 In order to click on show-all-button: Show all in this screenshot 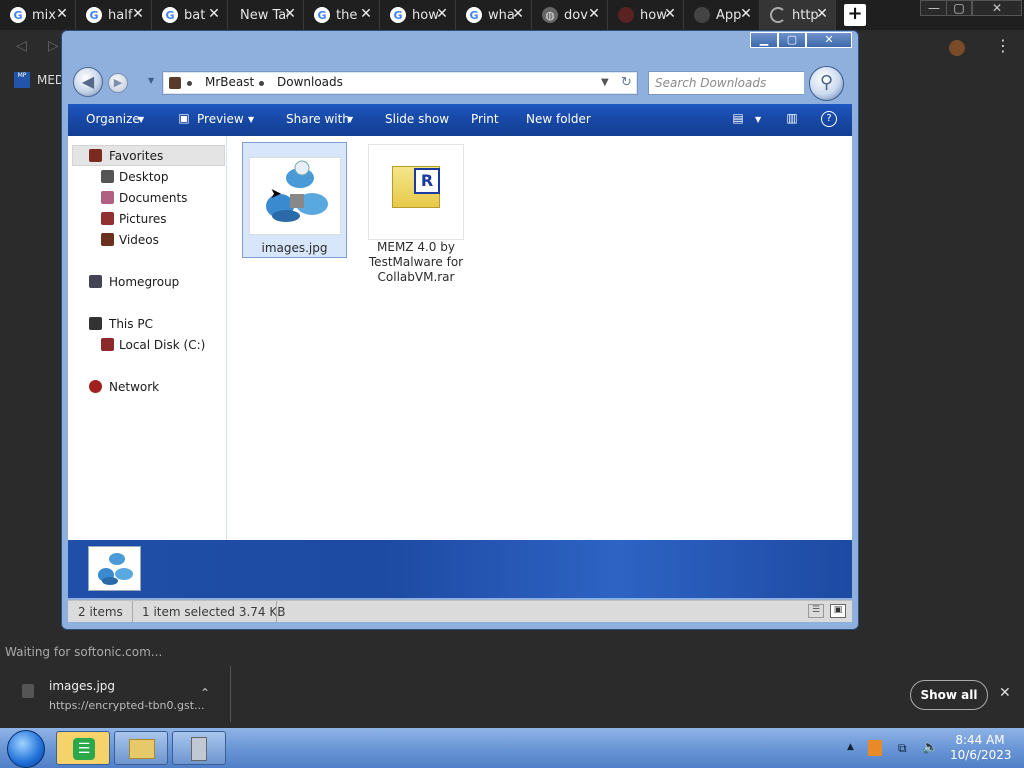, I will do `click(949, 695)`.